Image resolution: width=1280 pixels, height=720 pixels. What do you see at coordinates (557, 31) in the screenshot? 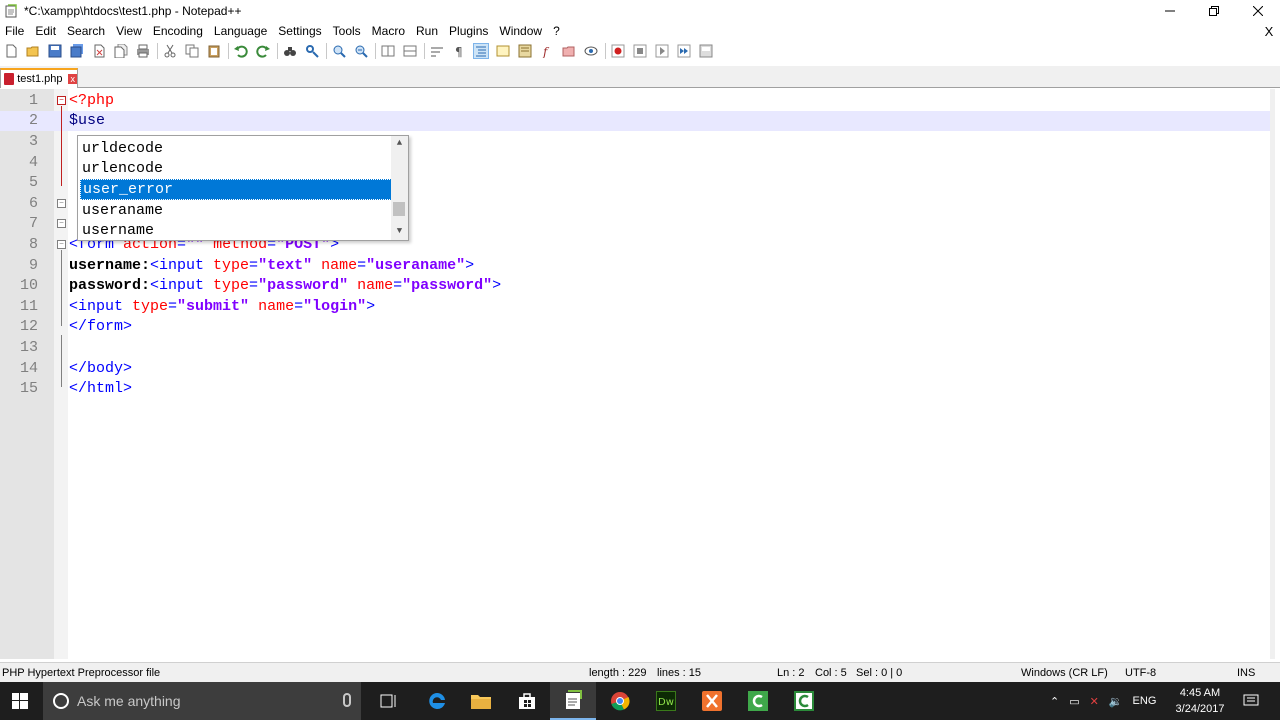
I see `menu-help: ?` at bounding box center [557, 31].